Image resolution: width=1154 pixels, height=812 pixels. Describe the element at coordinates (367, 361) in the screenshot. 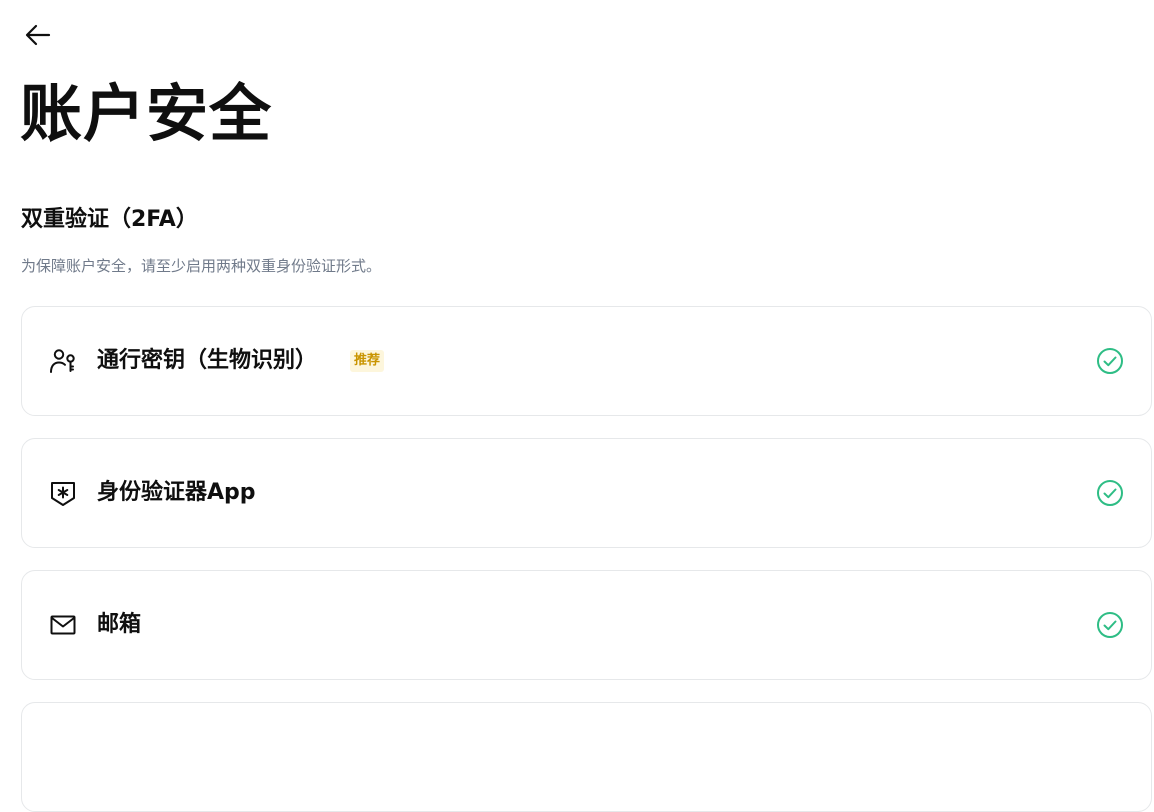

I see `recommended-badge: 推荐` at that location.